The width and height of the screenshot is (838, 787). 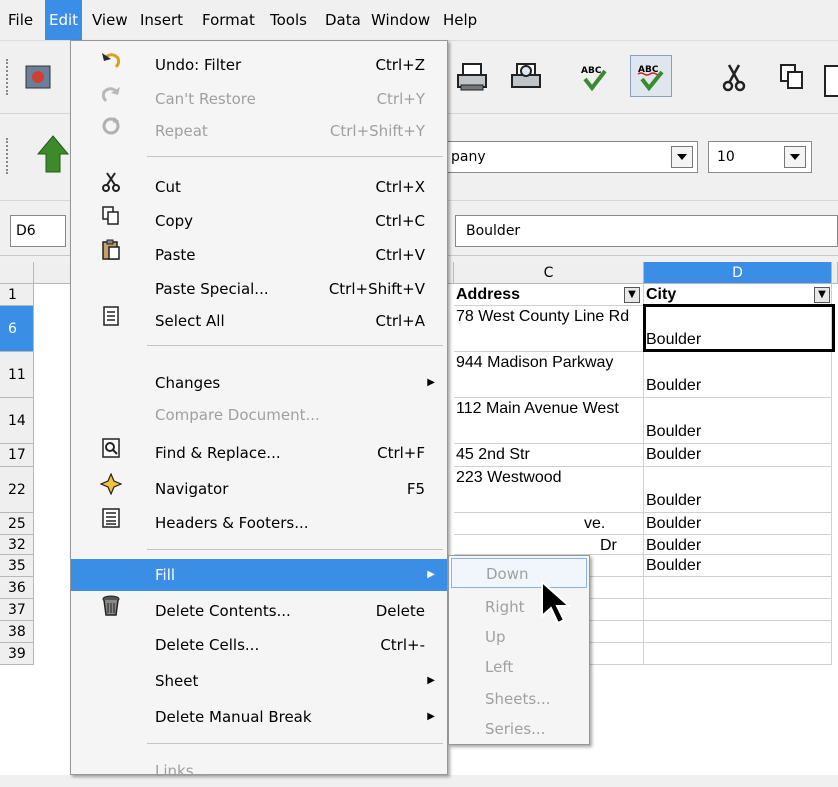 What do you see at coordinates (110, 20) in the screenshot?
I see `menu-view: View` at bounding box center [110, 20].